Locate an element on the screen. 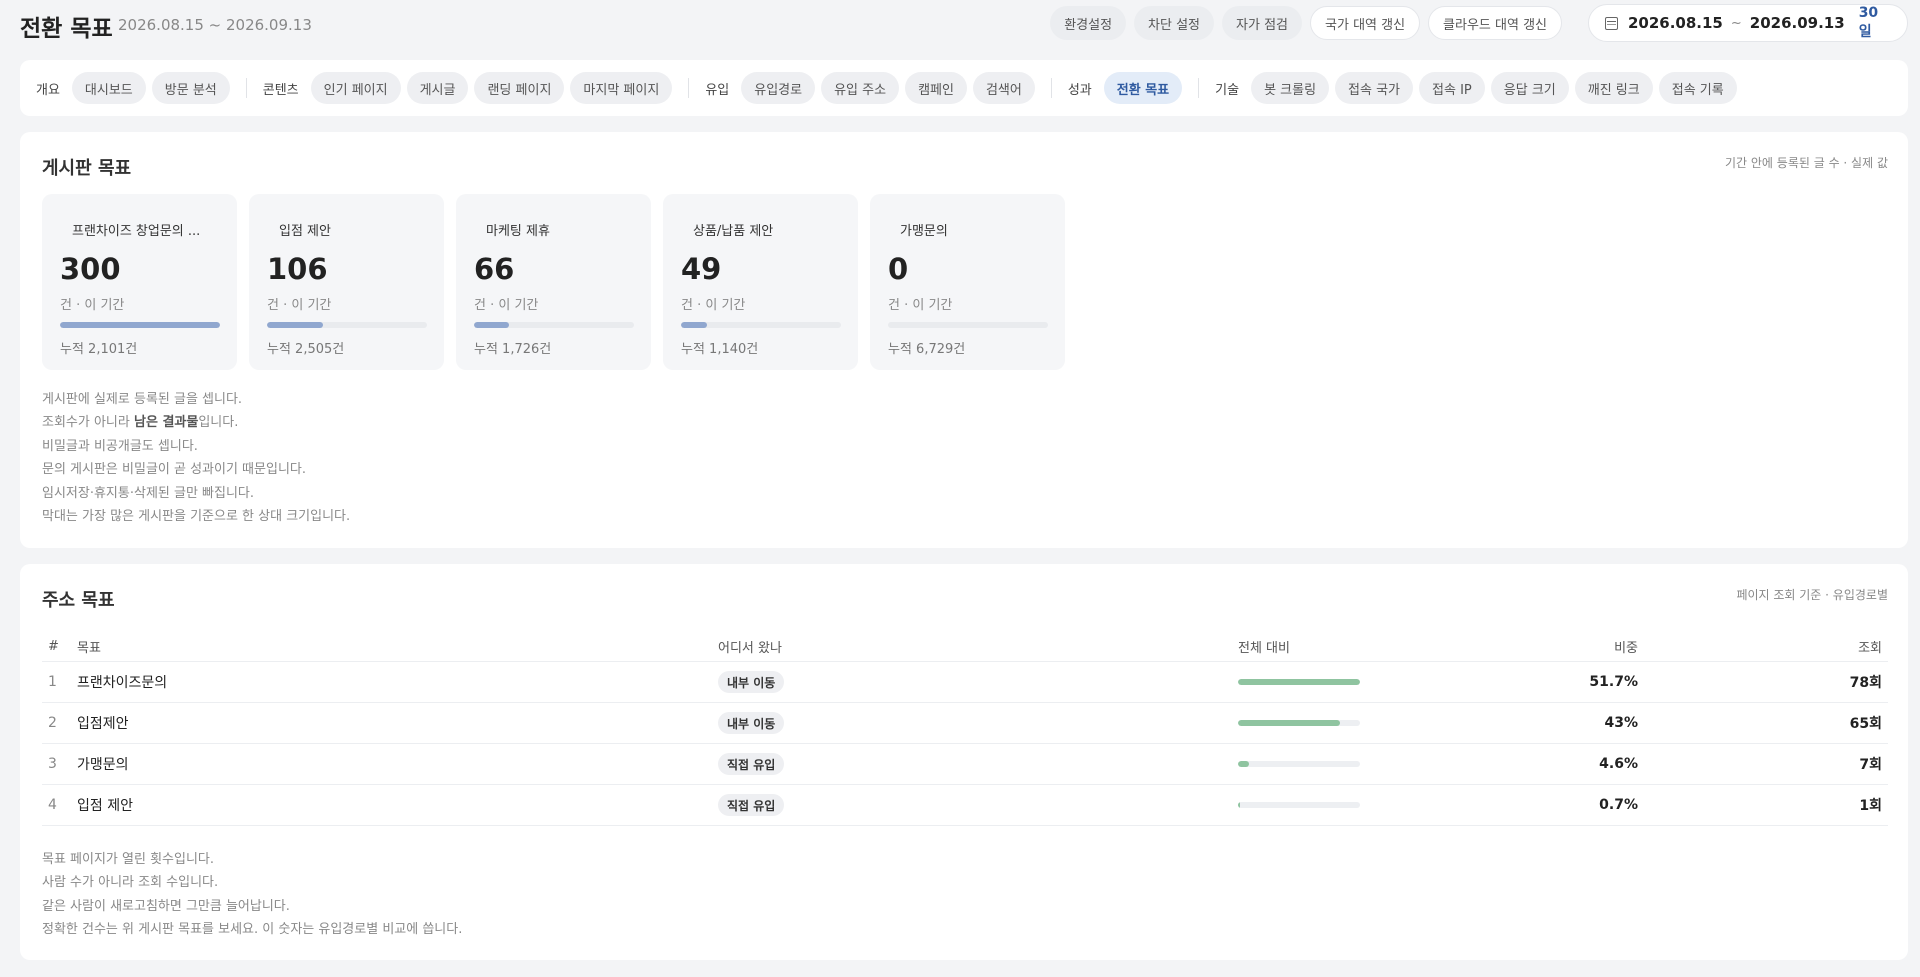  nav-item-visit-analysis: 방문 분석 is located at coordinates (190, 88).